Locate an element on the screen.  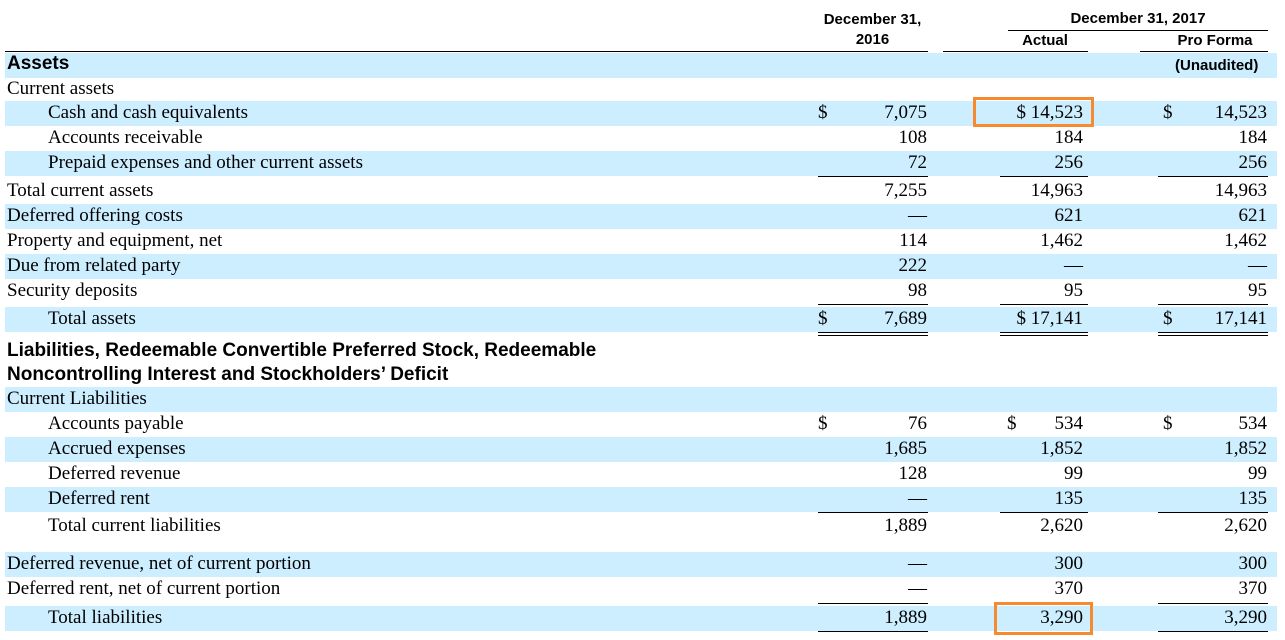
header-actual-rule is located at coordinates (1015, 51).